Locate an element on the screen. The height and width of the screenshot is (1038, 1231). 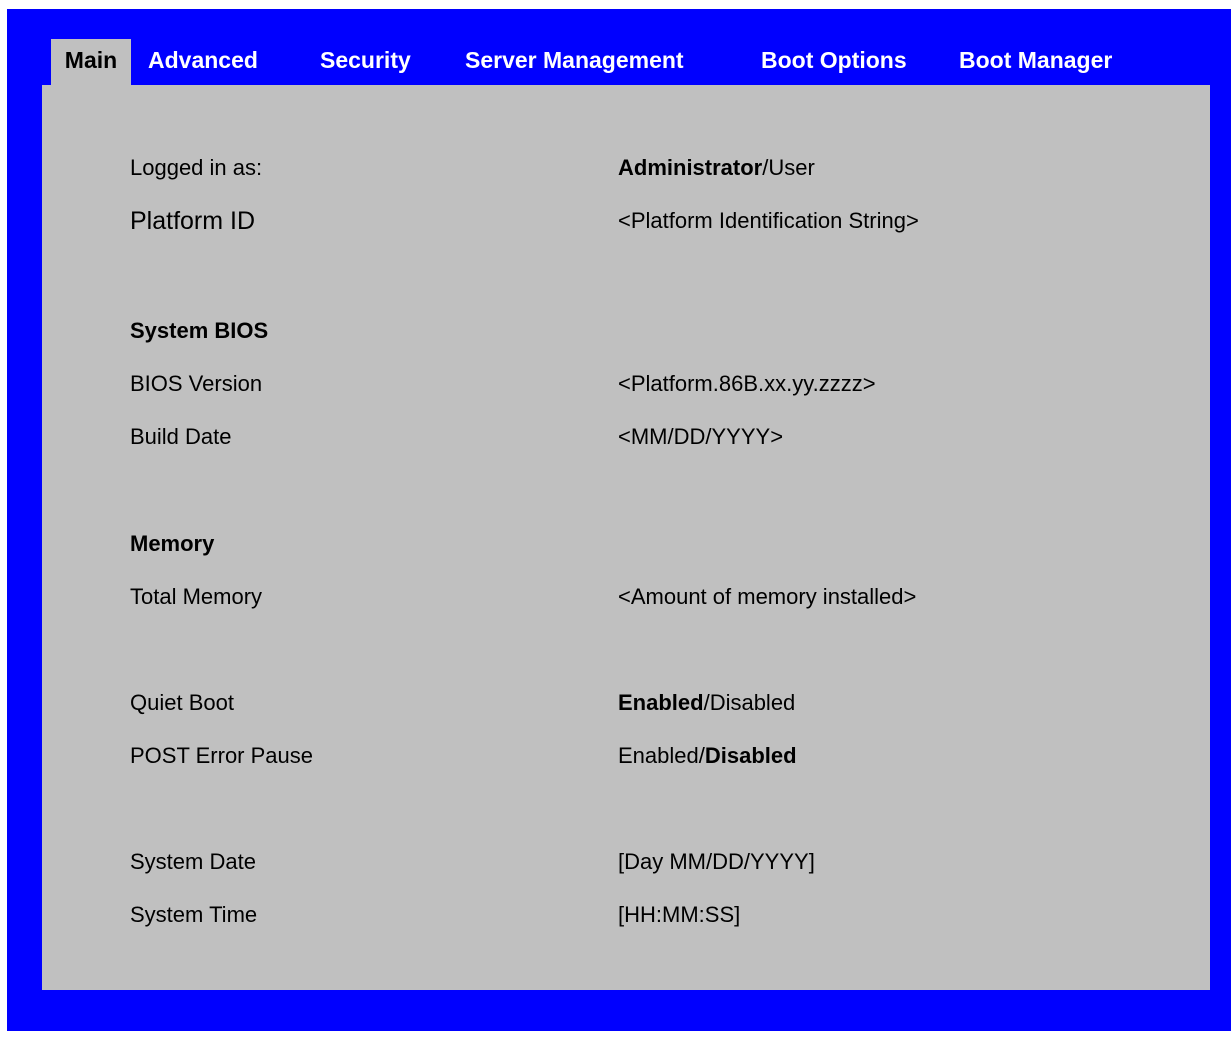
system-time-label: System Time is located at coordinates (194, 914).